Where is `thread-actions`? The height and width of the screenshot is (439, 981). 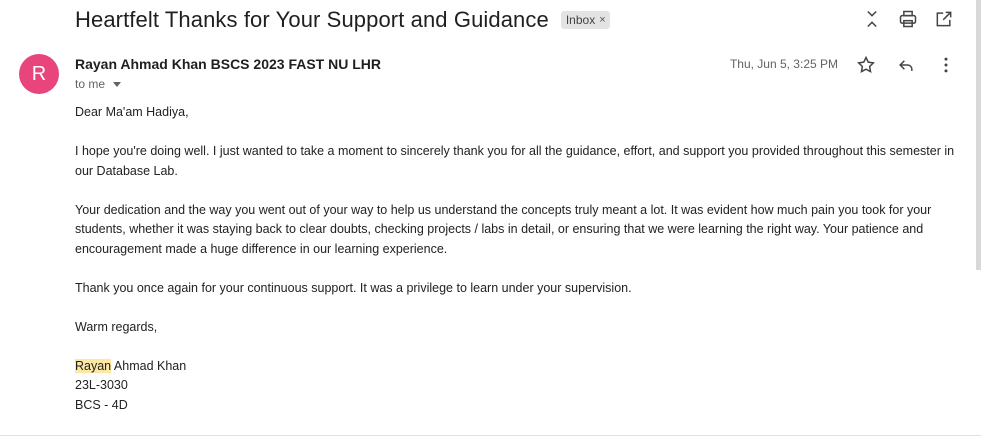 thread-actions is located at coordinates (908, 19).